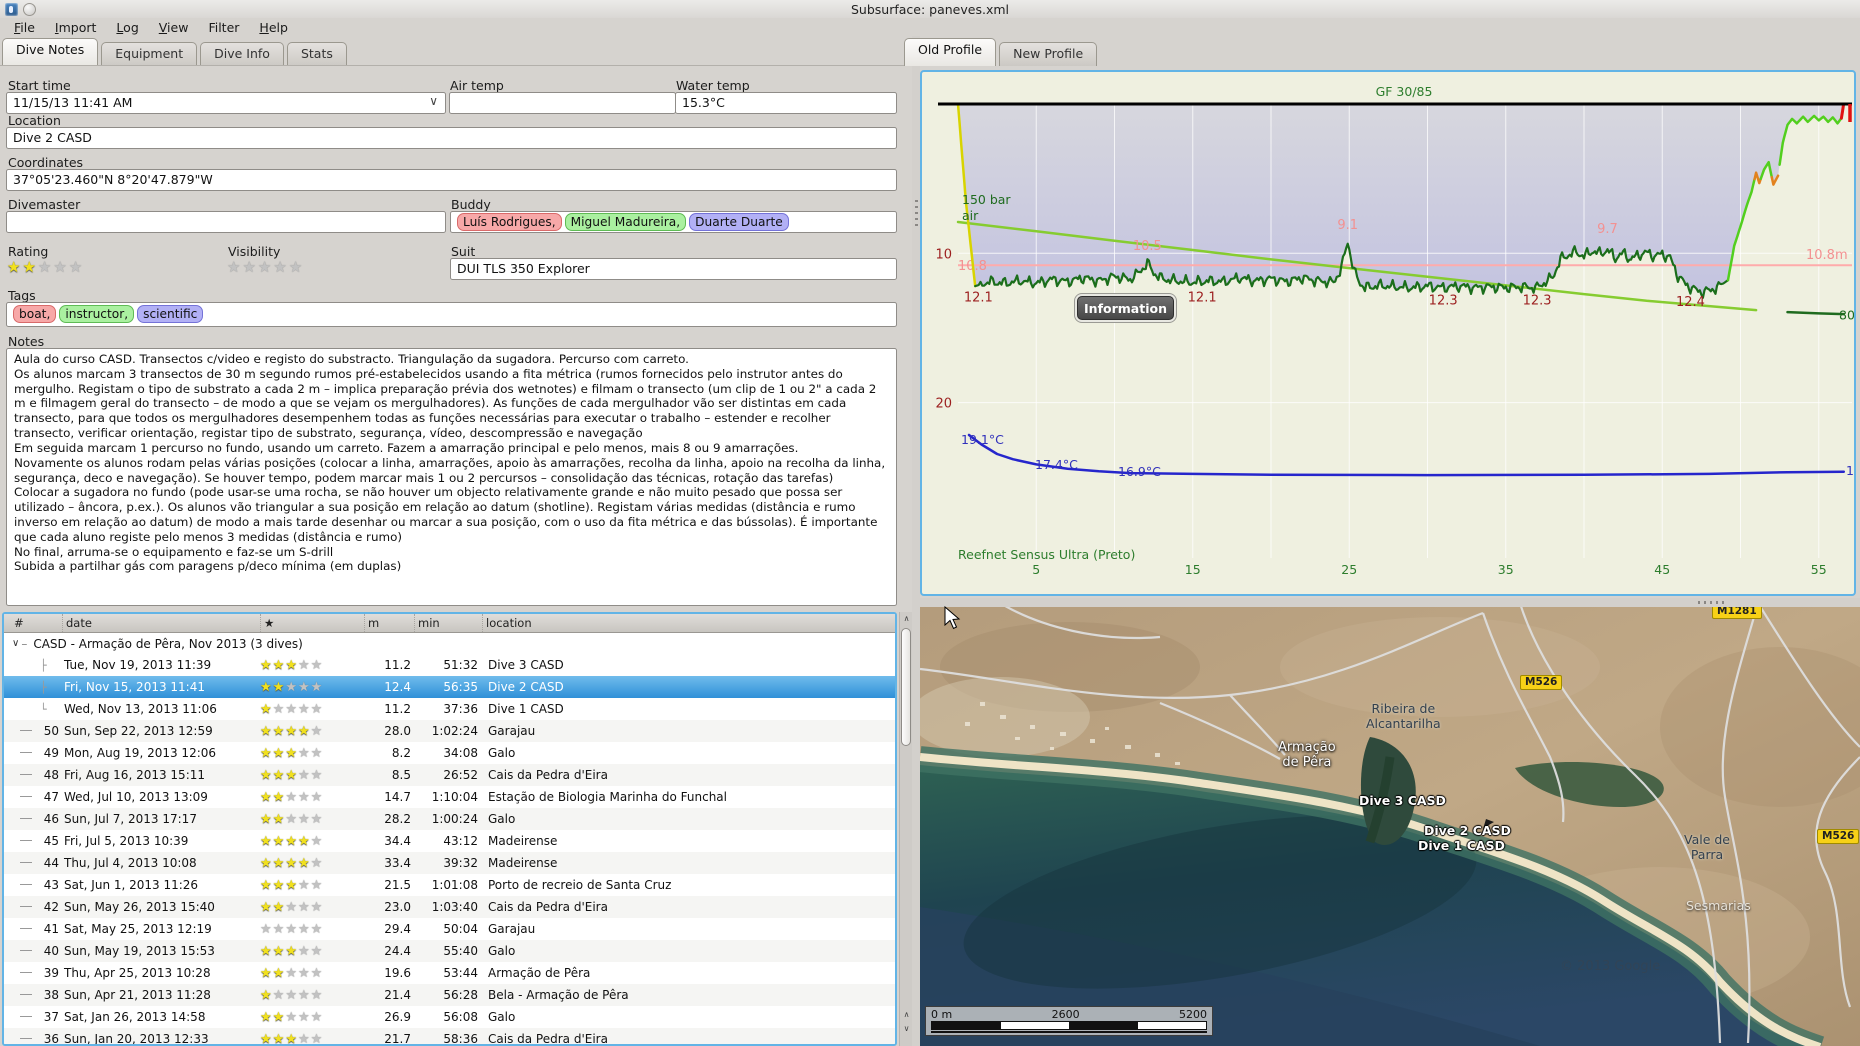 The width and height of the screenshot is (1860, 1046). What do you see at coordinates (316, 54) in the screenshot?
I see `tab-stats: Stats` at bounding box center [316, 54].